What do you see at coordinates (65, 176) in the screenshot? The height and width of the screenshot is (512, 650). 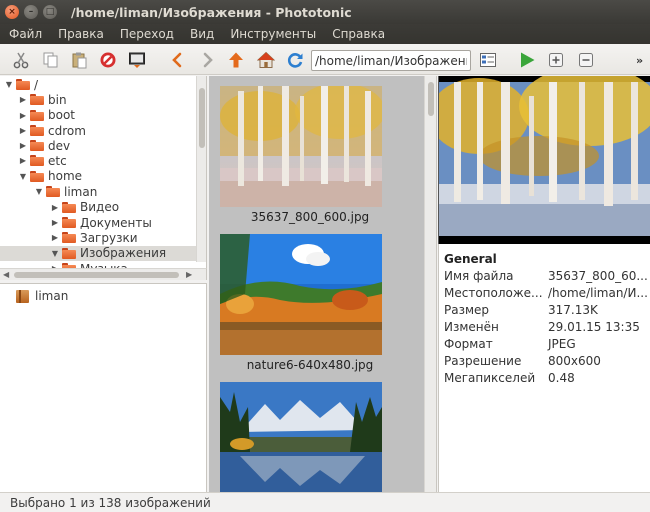 I see `tree-item-label: home` at bounding box center [65, 176].